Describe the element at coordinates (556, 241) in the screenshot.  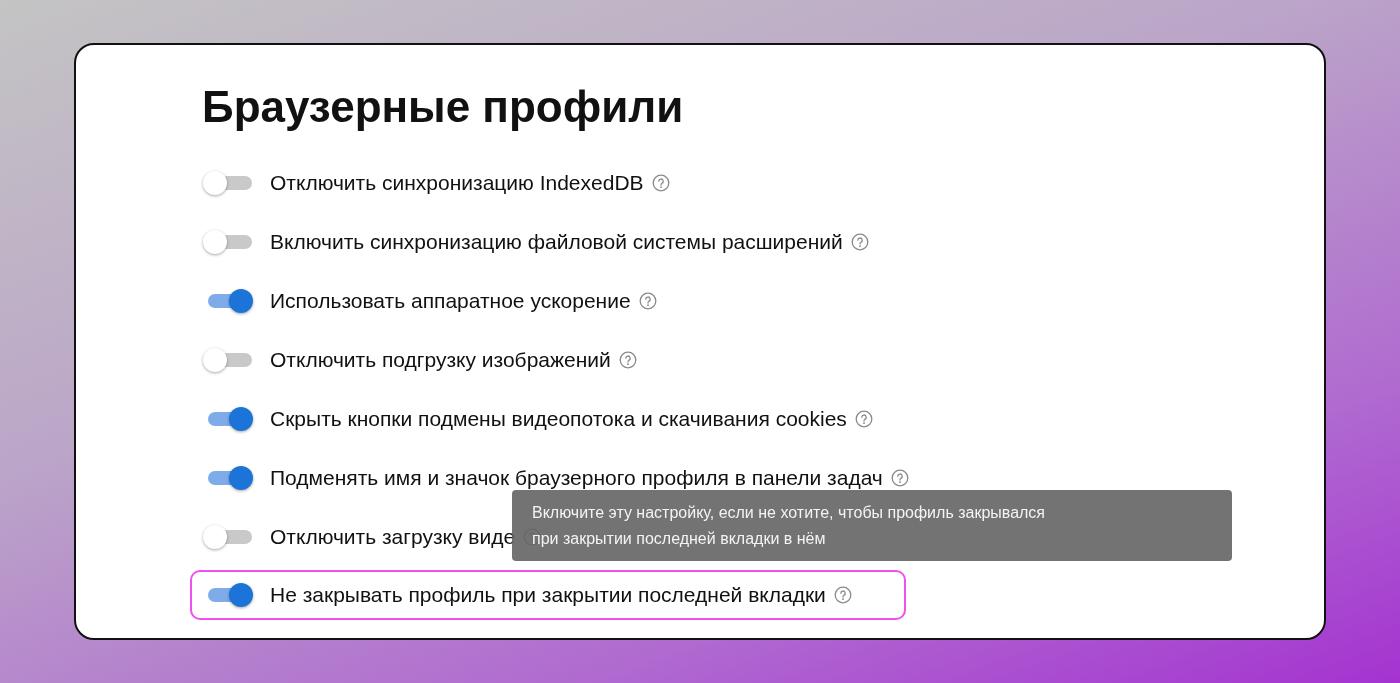
I see `setting-label: Включить синхронизацию файловой системы расширений` at that location.